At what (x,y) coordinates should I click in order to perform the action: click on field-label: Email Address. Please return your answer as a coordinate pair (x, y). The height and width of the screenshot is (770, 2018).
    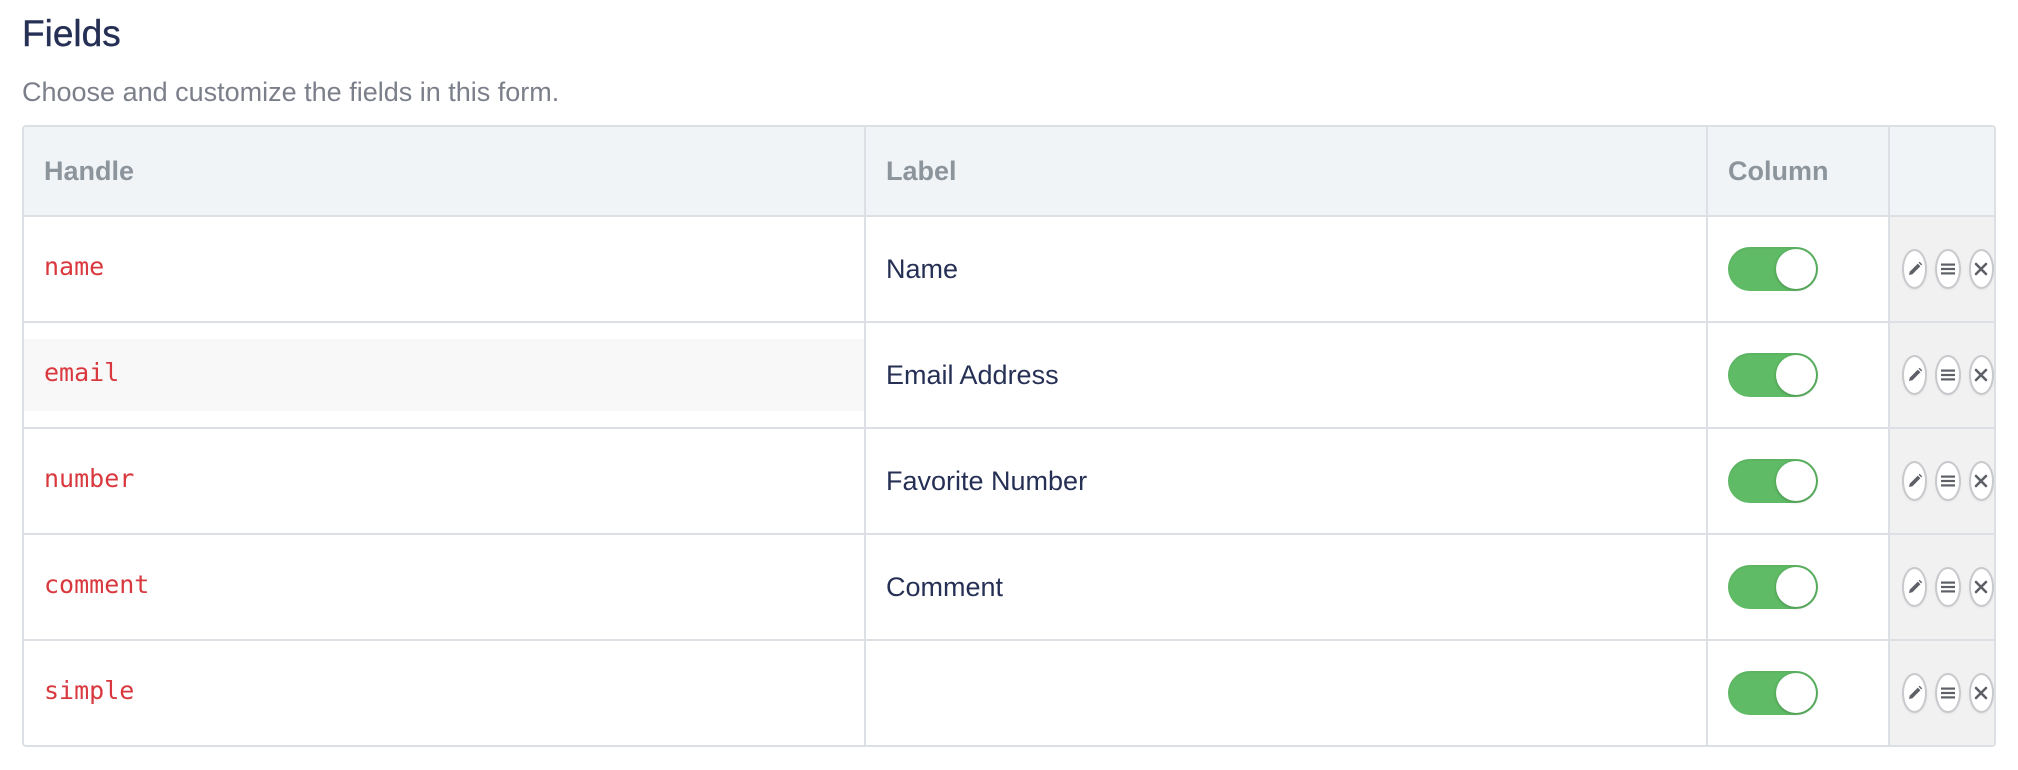
    Looking at the image, I should click on (1287, 376).